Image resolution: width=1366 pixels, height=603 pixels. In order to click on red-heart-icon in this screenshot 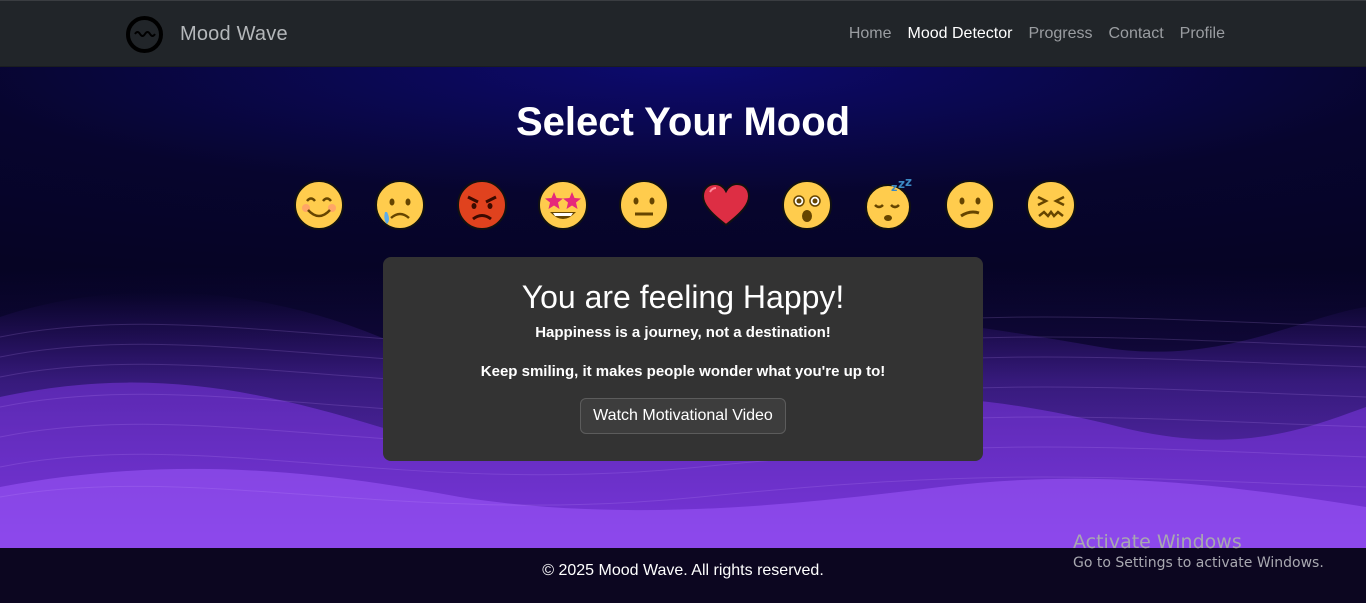, I will do `click(726, 205)`.